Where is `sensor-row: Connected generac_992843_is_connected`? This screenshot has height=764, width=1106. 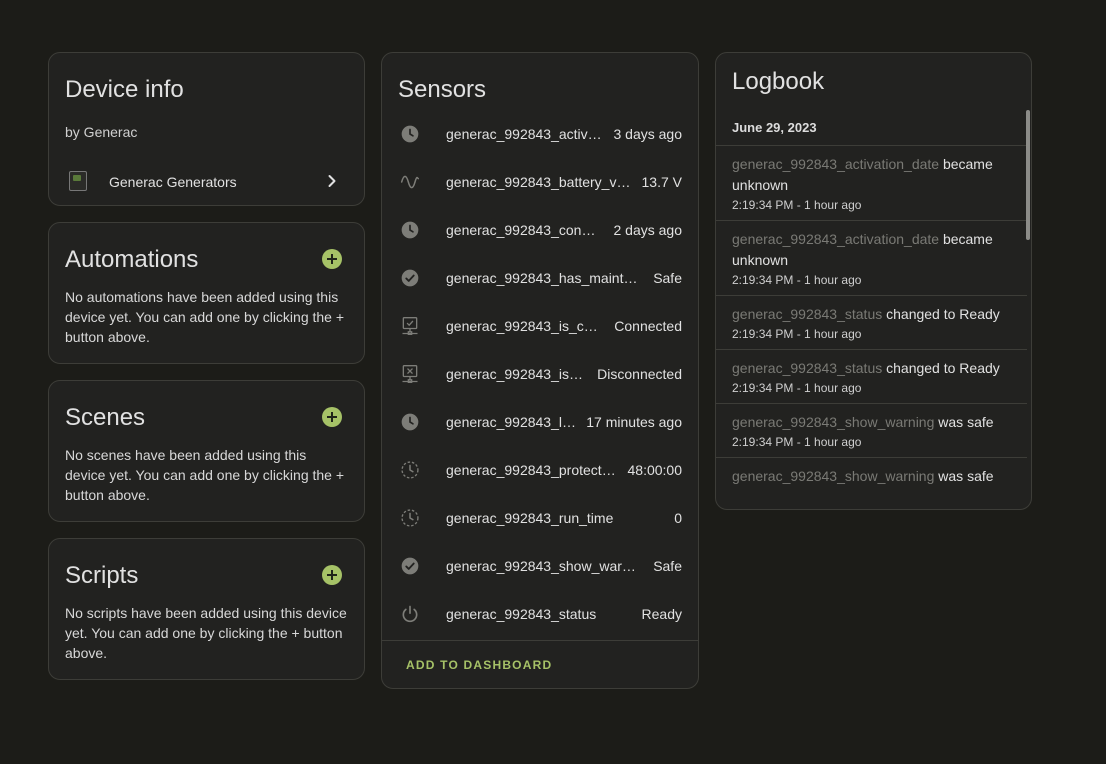 sensor-row: Connected generac_992843_is_connected is located at coordinates (540, 326).